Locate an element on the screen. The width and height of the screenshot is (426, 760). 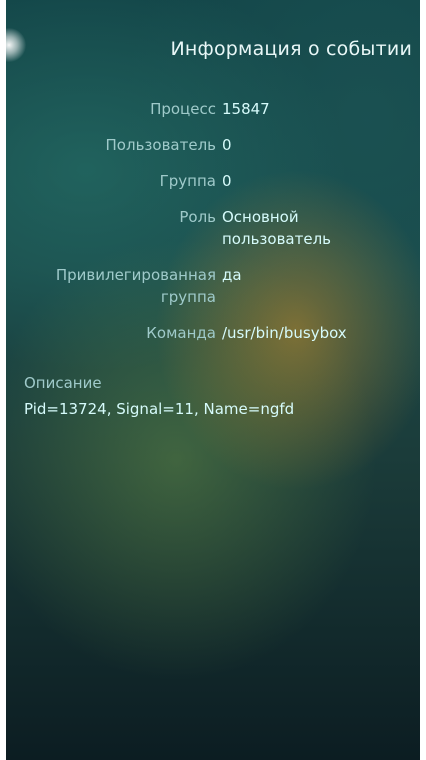
detail-row-command: Команда /usr/bin/busybox is located at coordinates (213, 333).